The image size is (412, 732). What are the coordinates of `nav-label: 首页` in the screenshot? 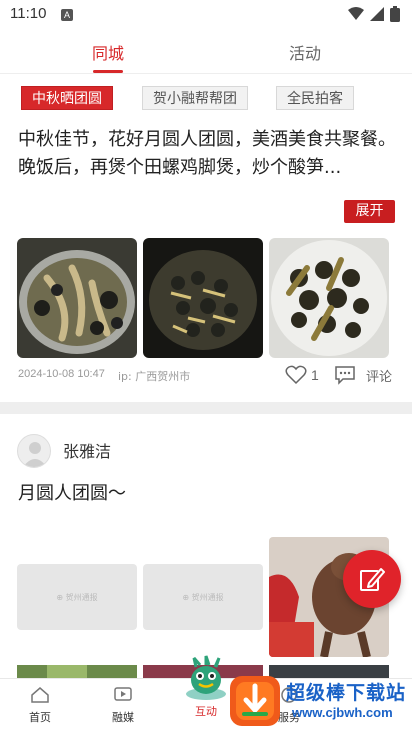 It's located at (40, 717).